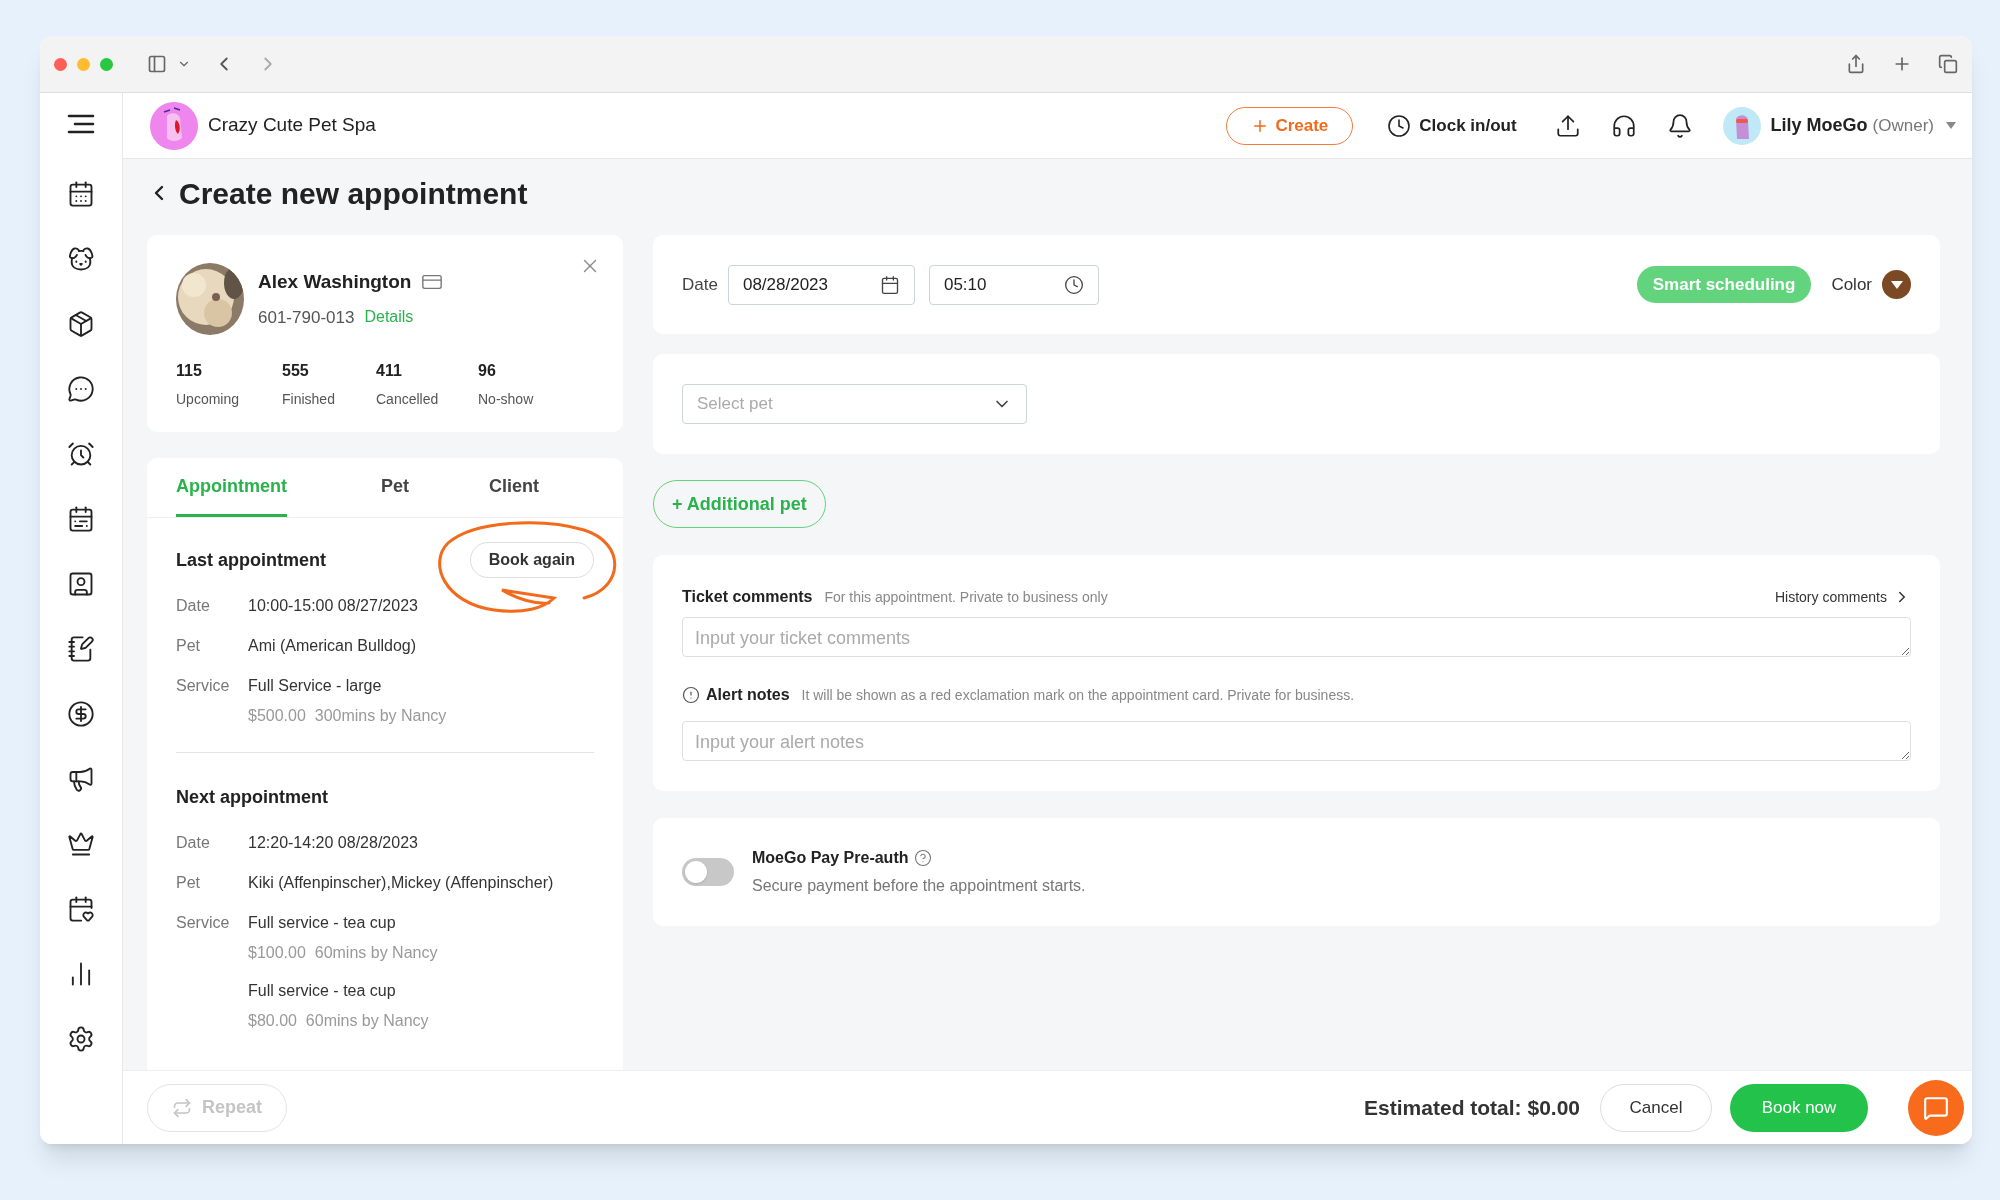 This screenshot has height=1200, width=2000. Describe the element at coordinates (343, 953) in the screenshot. I see `service-detail: $100.00 60mins by Nancy` at that location.